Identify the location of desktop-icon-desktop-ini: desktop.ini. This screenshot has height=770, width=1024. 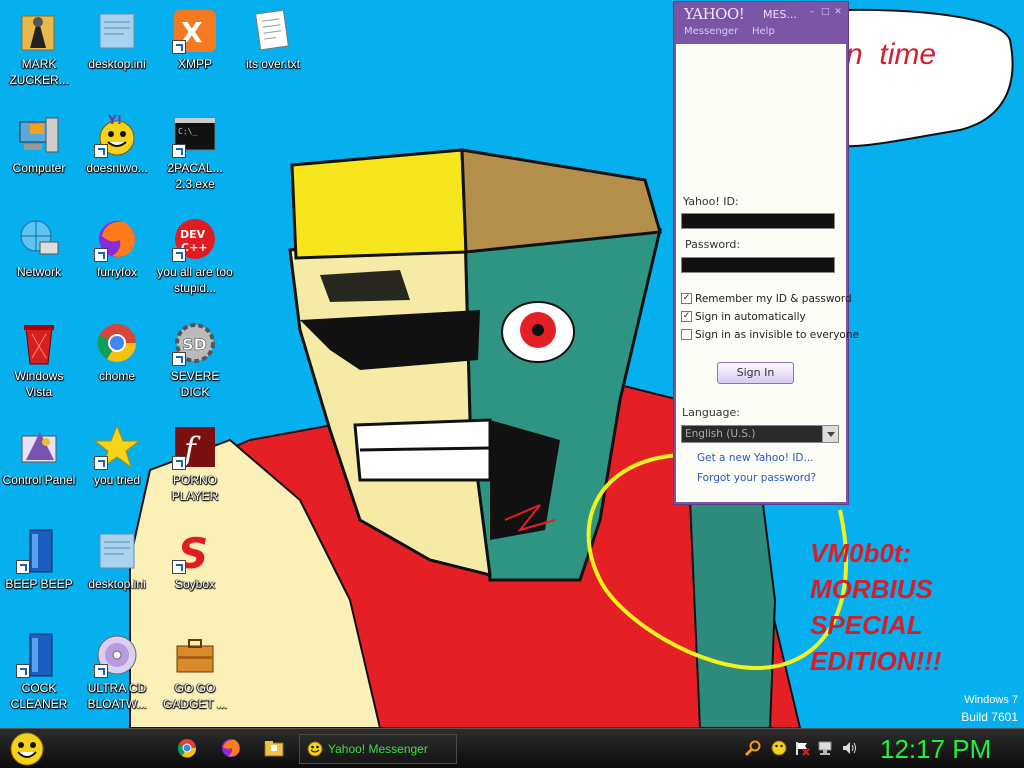
(117, 40).